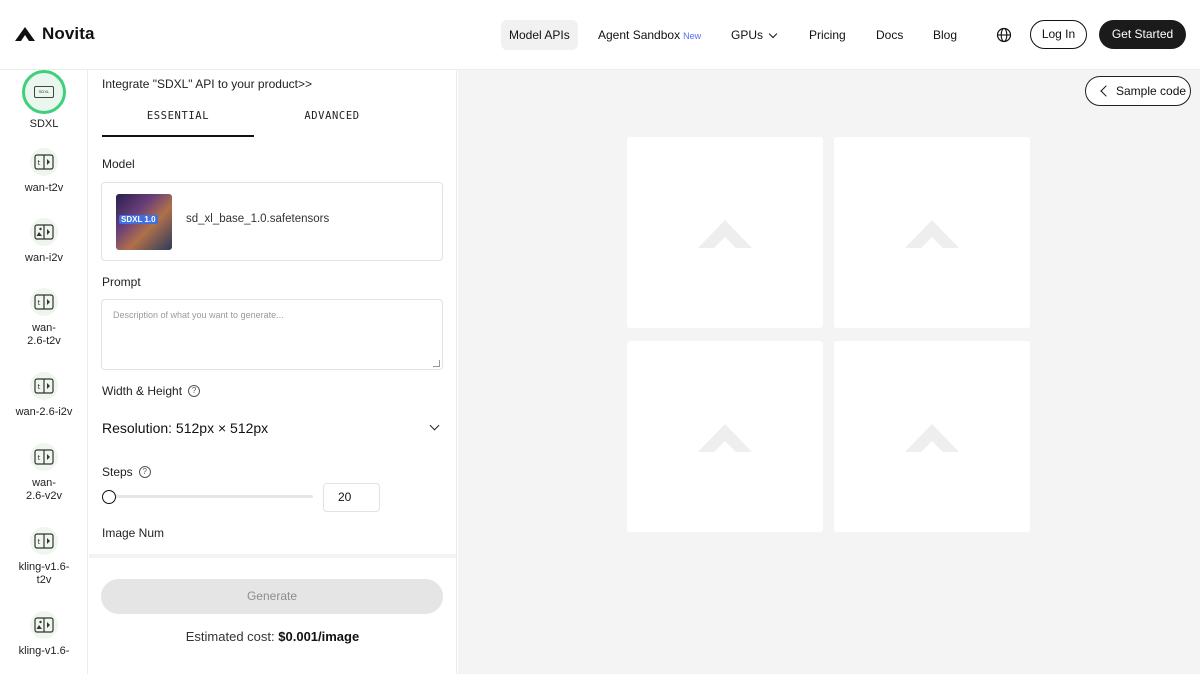 Image resolution: width=1200 pixels, height=674 pixels. Describe the element at coordinates (1151, 91) in the screenshot. I see `sample-code-label: Sample code` at that location.